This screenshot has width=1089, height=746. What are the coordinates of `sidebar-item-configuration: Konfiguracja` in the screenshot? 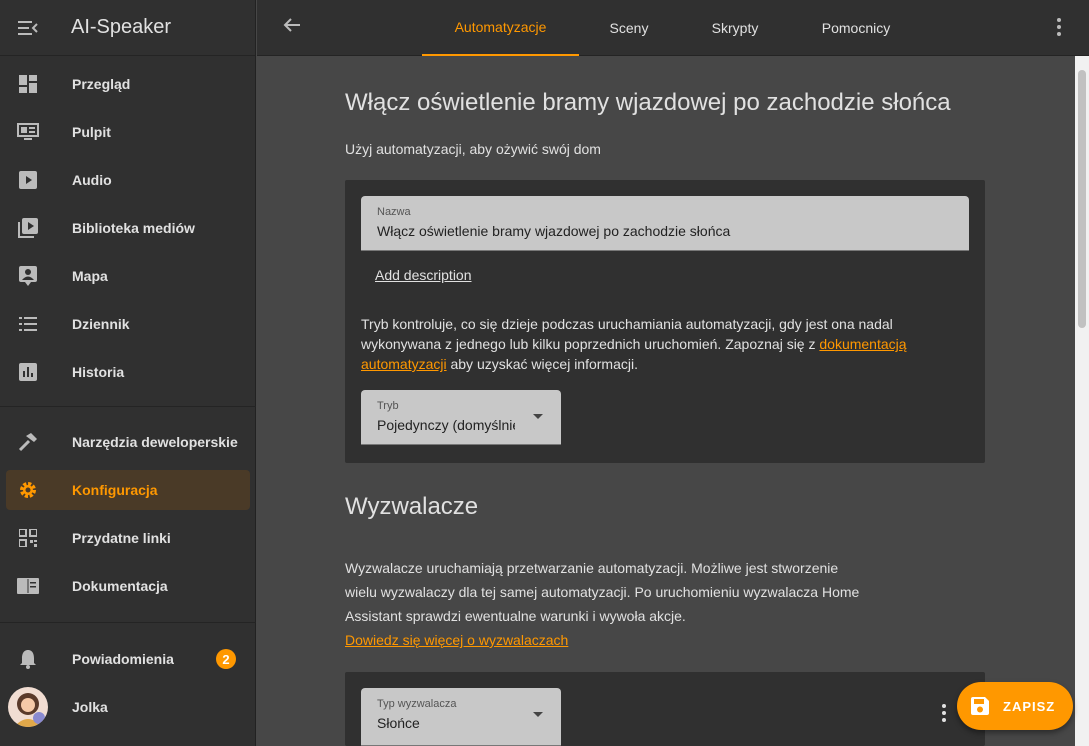 It's located at (128, 490).